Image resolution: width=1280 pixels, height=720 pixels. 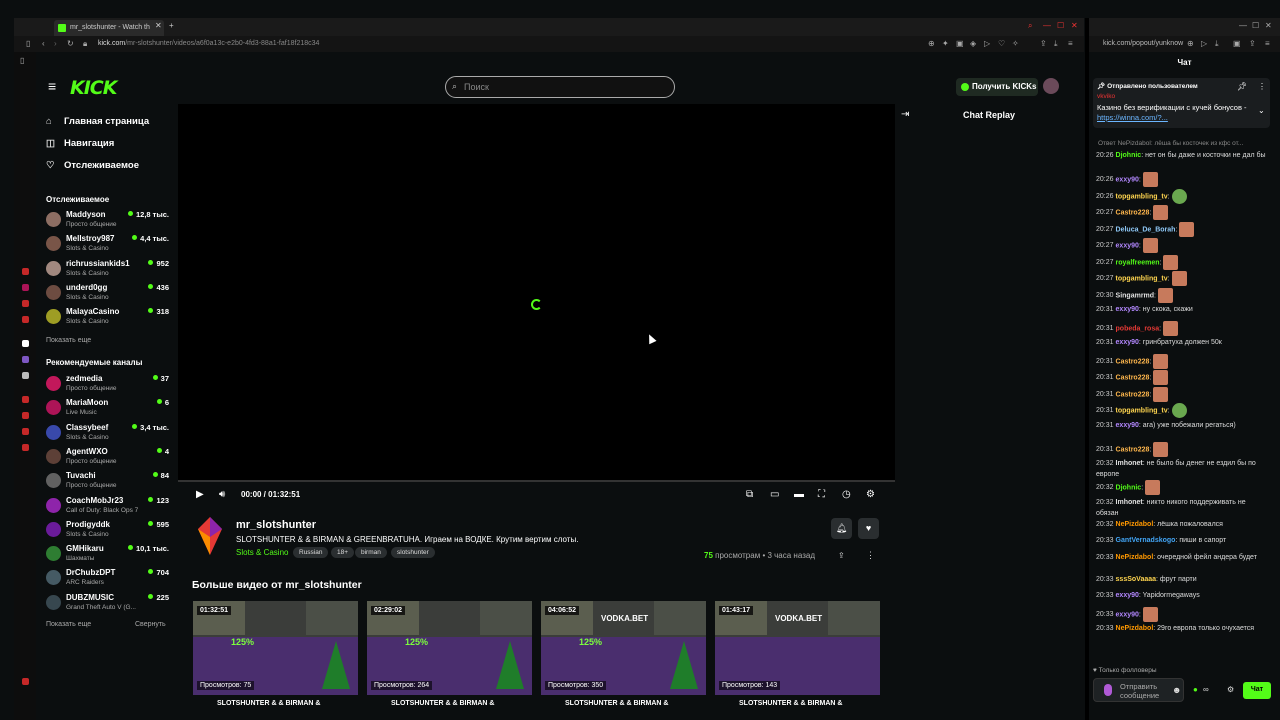 What do you see at coordinates (107, 580) in the screenshot?
I see `sidebar-channel: DrChubzDPT ARC Raiders 704` at bounding box center [107, 580].